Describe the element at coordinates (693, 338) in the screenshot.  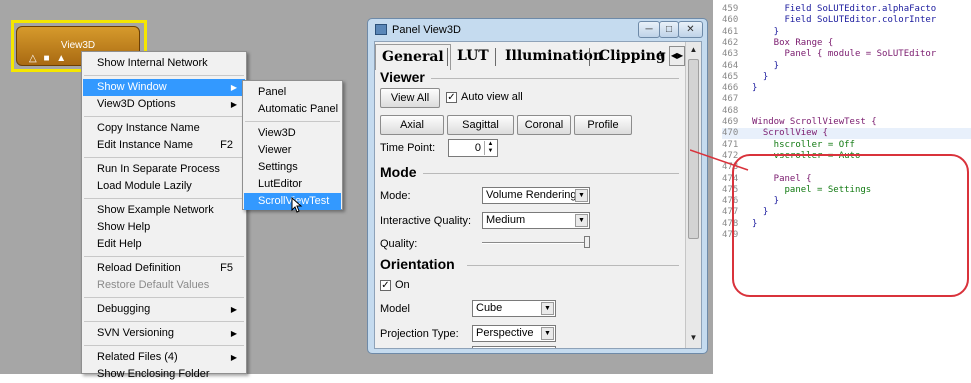
I see `scroll-down-icon: ▼` at that location.